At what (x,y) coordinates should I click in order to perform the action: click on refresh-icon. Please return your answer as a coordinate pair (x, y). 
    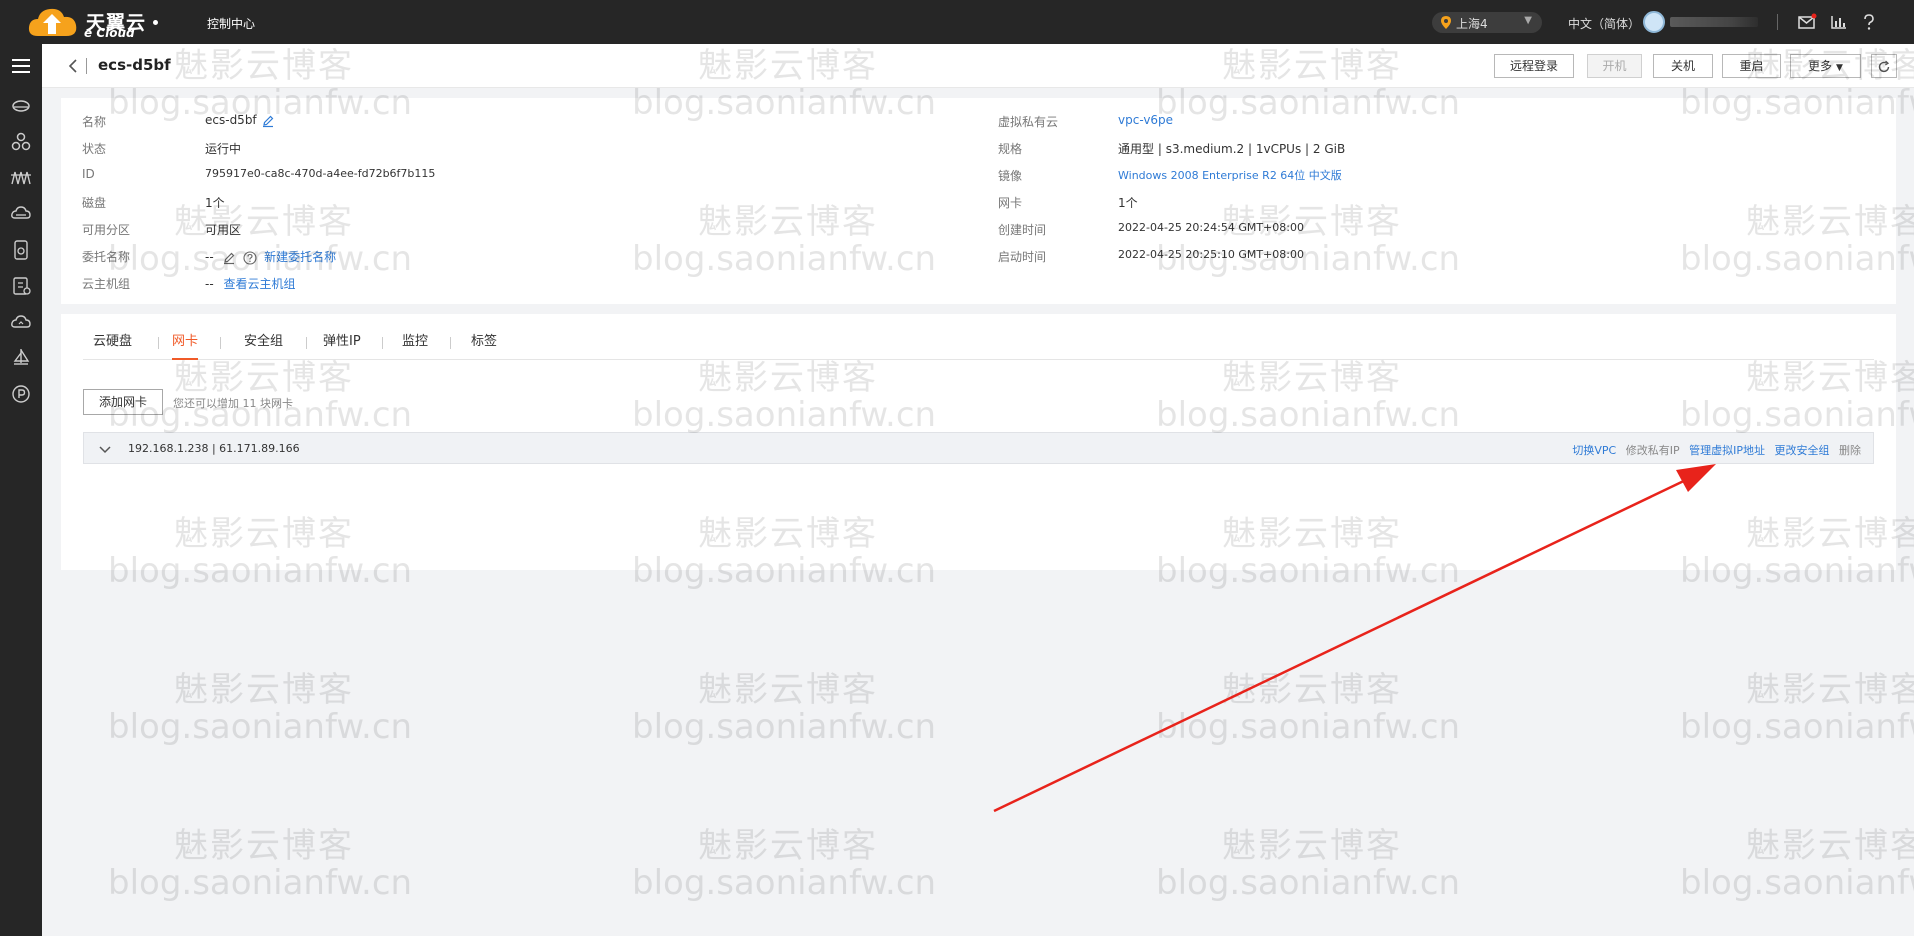
    Looking at the image, I should click on (1884, 66).